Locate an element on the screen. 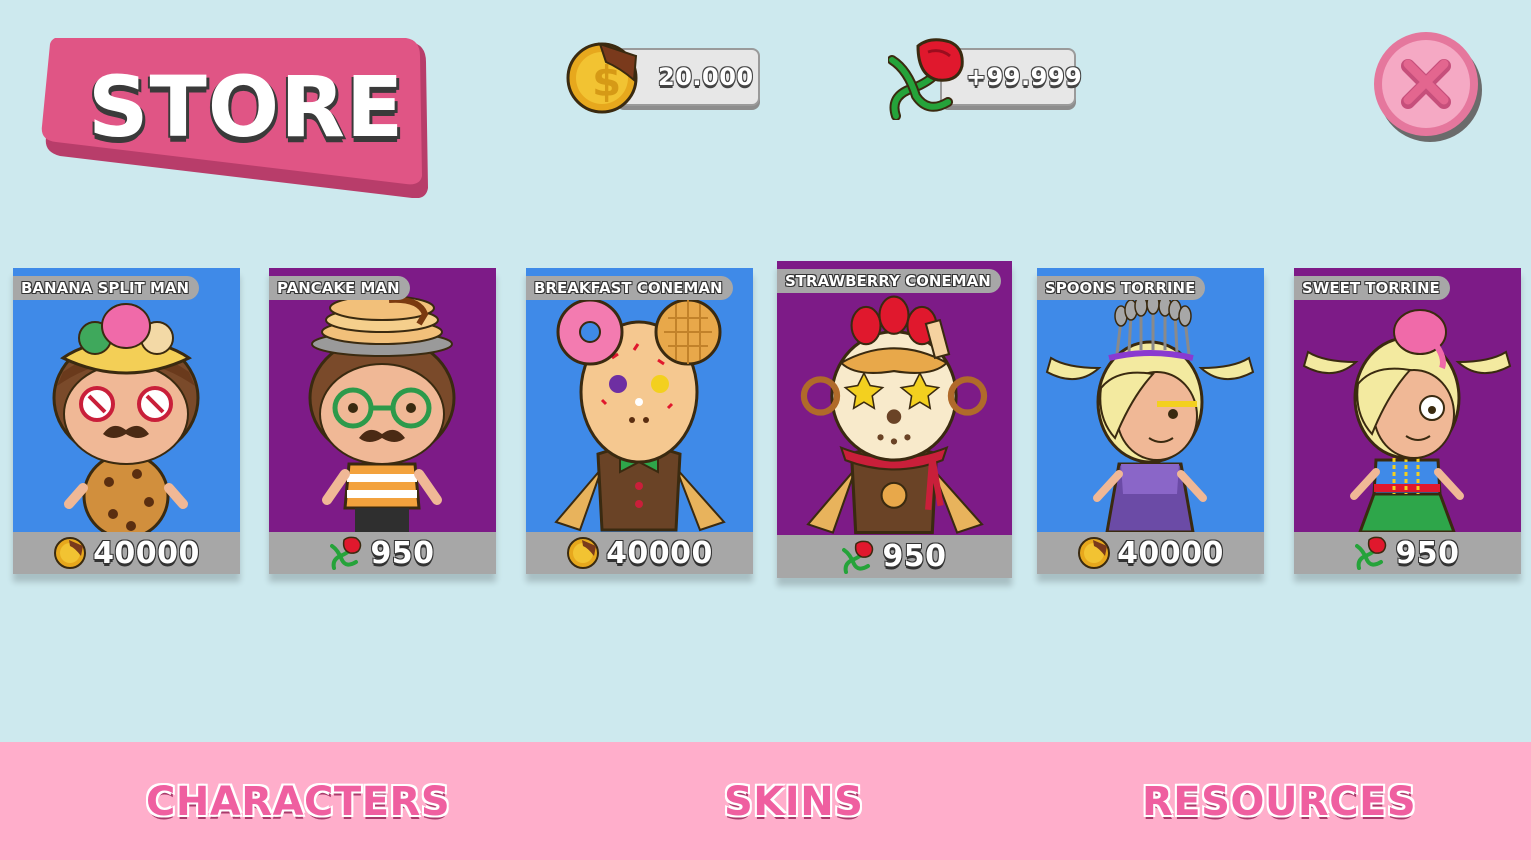  card-name: BREAKFAST CONEMAN is located at coordinates (629, 288).